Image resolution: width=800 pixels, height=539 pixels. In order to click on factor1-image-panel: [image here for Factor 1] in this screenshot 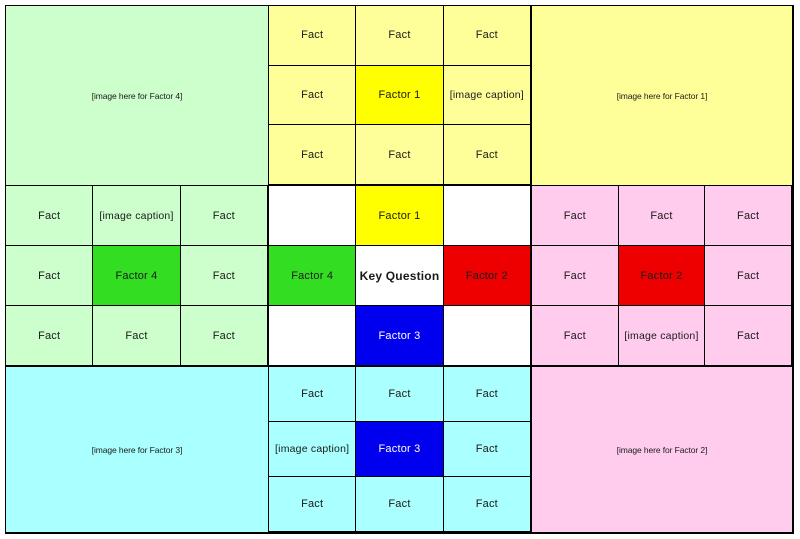, I will do `click(662, 95)`.